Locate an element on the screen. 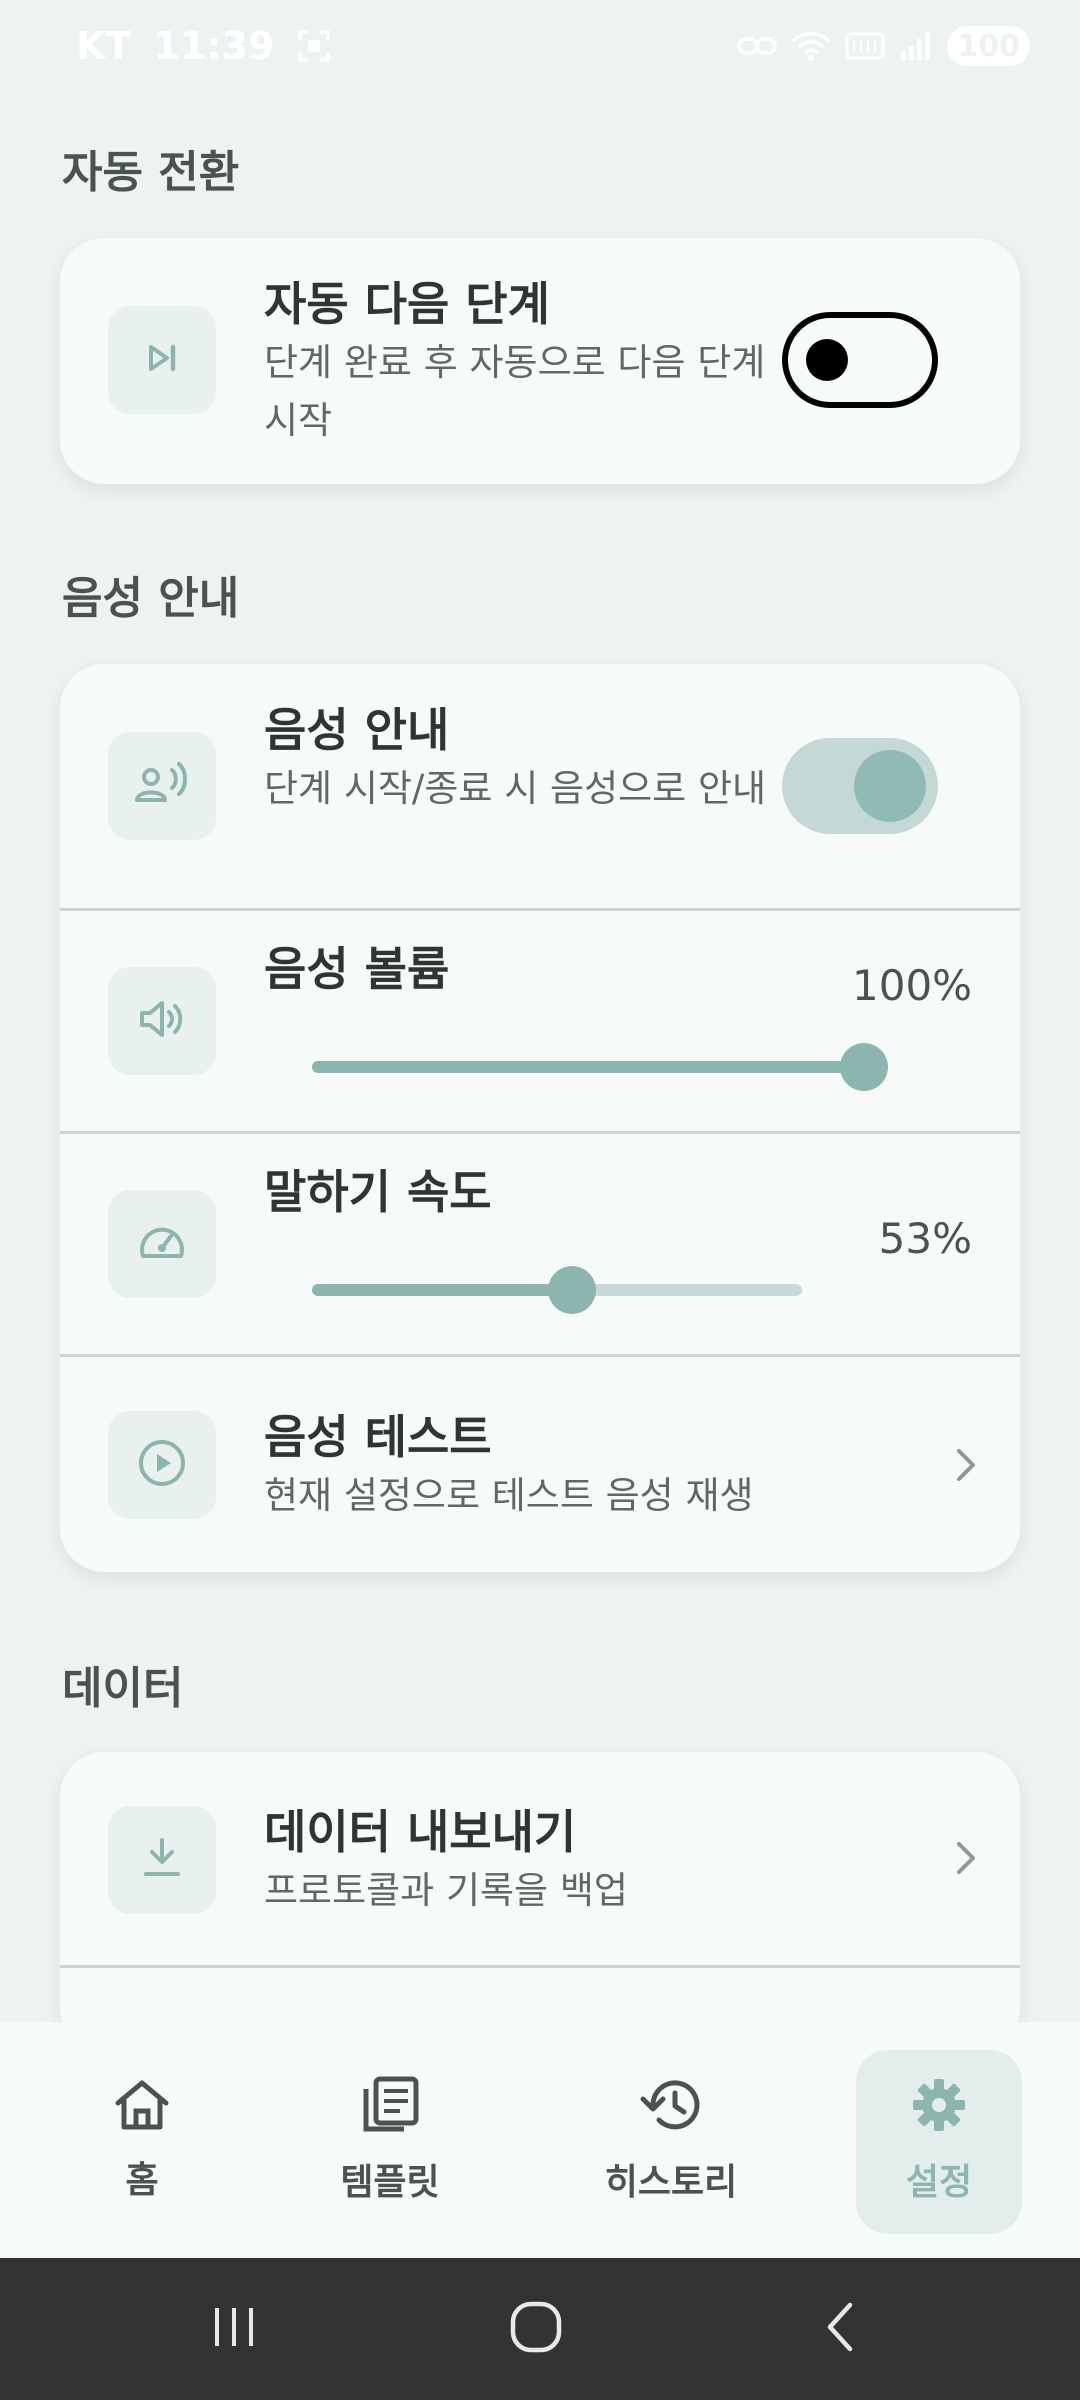 This screenshot has width=1080, height=2400. data-export-title: 데이터 내보내기 is located at coordinates (420, 1832).